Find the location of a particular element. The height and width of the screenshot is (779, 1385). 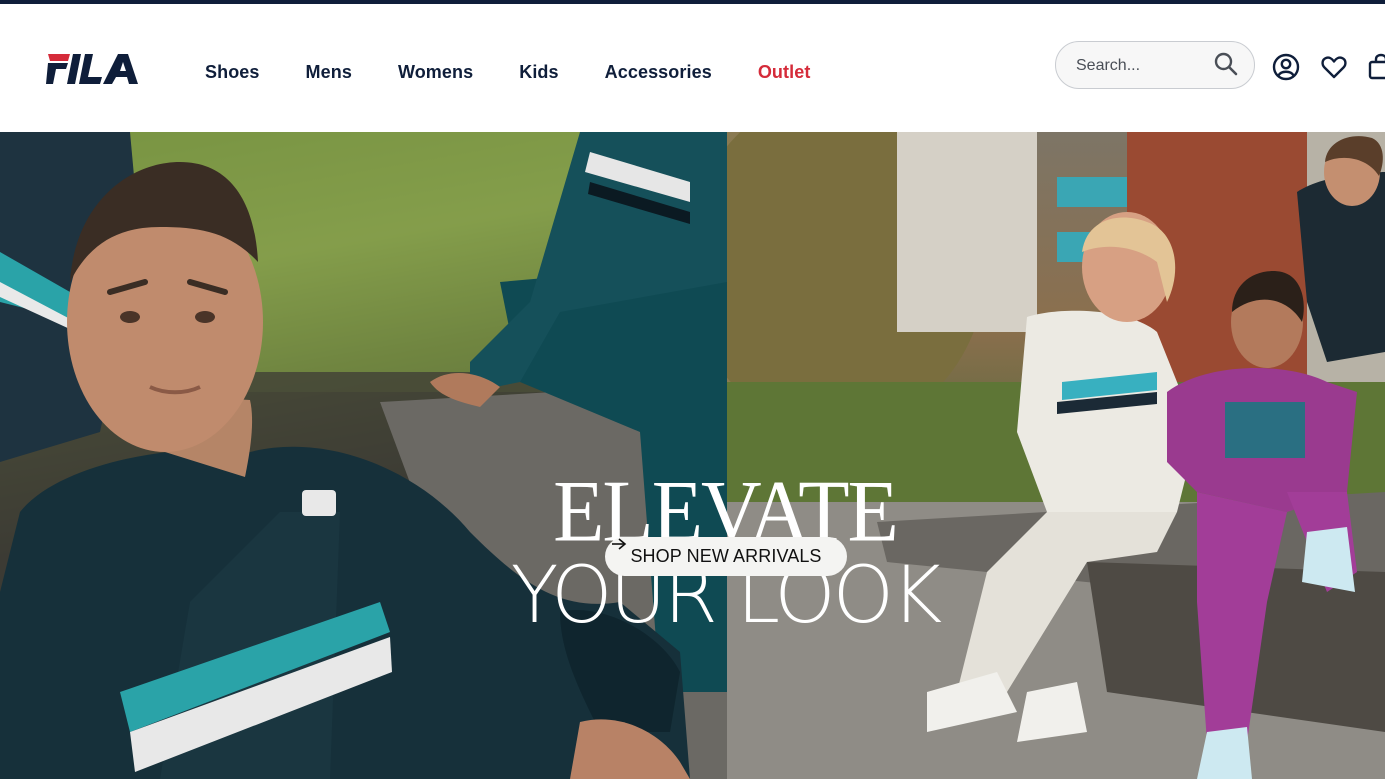

account-icon is located at coordinates (1286, 67).